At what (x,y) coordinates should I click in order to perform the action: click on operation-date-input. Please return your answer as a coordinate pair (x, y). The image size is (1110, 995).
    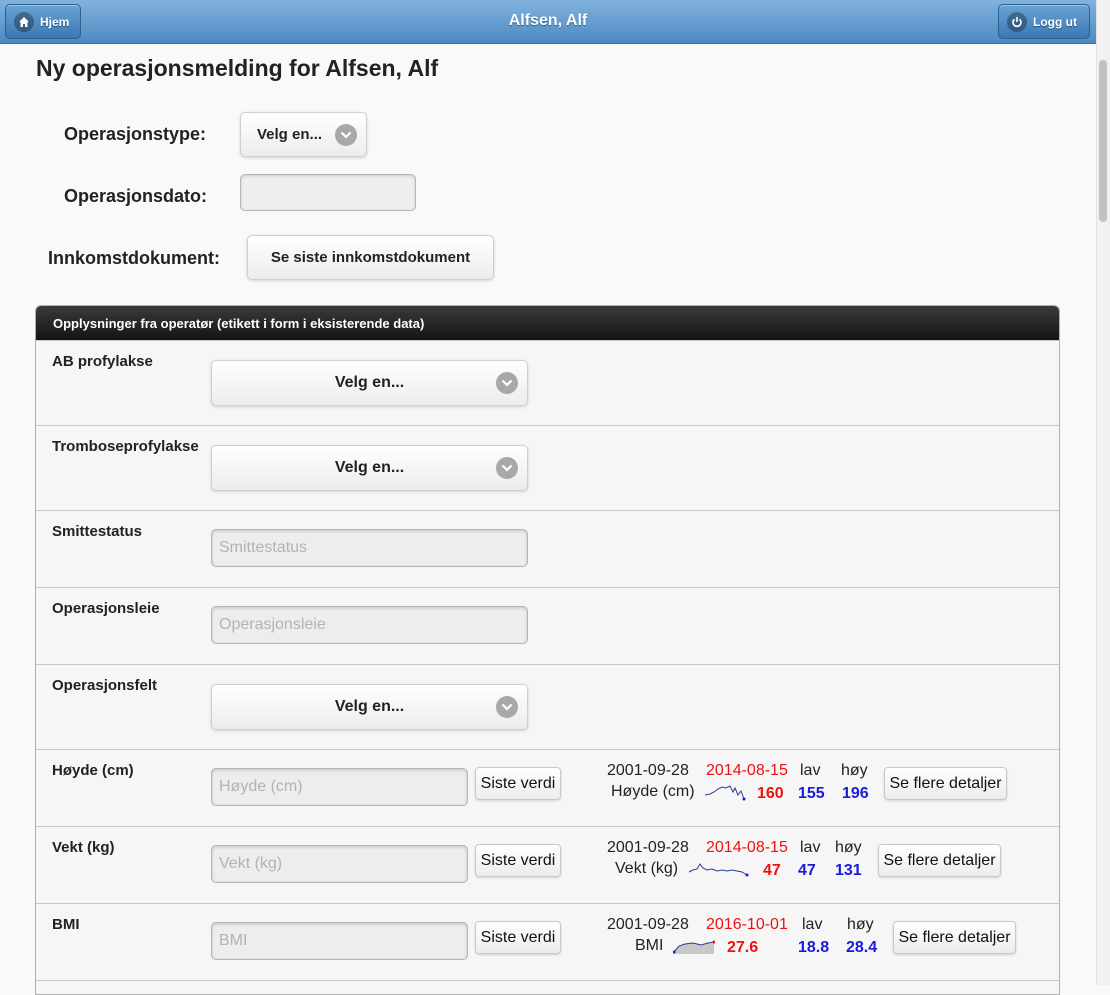
    Looking at the image, I should click on (328, 192).